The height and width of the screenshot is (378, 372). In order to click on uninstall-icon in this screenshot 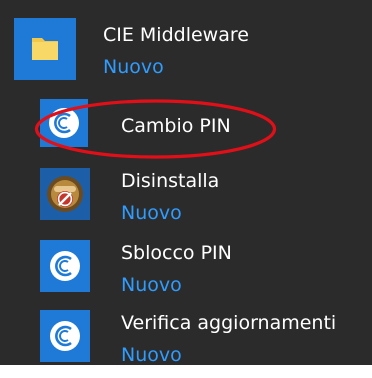, I will do `click(65, 194)`.